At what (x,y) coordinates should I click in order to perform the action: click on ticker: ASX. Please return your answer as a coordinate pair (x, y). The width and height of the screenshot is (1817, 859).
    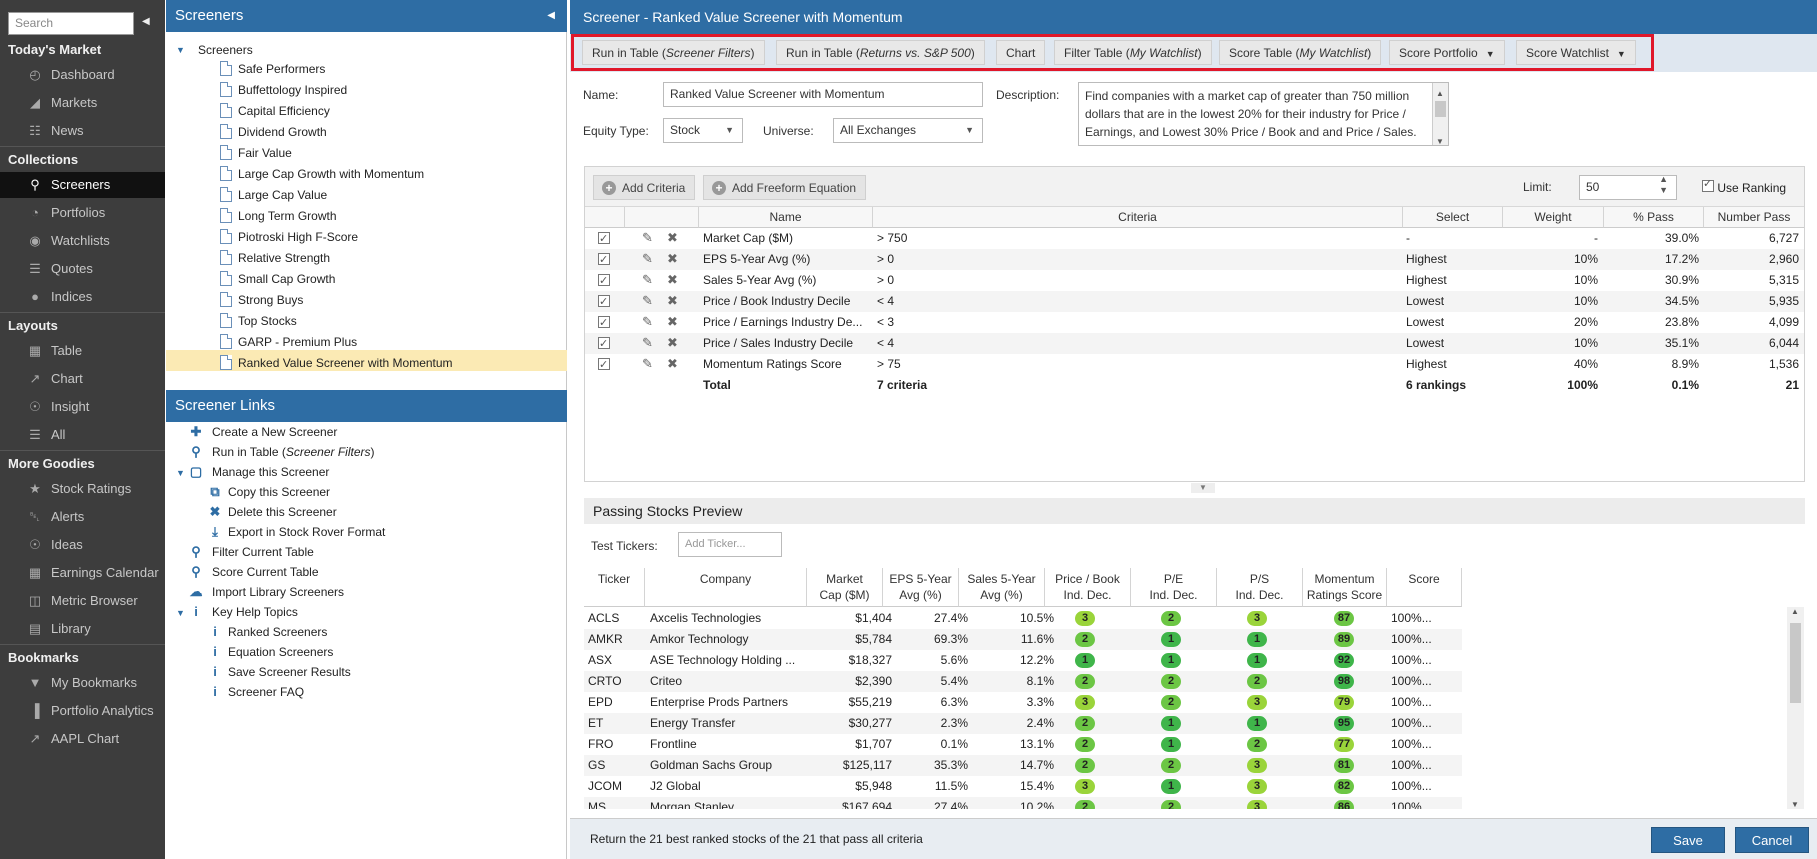
    Looking at the image, I should click on (600, 660).